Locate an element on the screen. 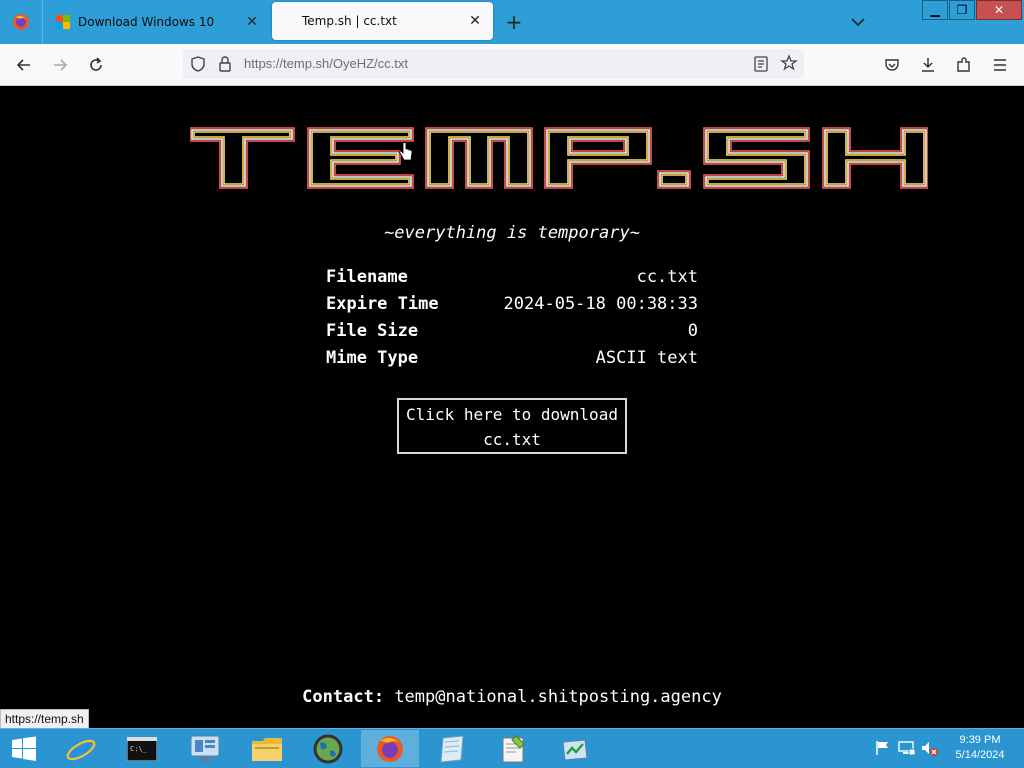 The height and width of the screenshot is (768, 1024). info-label: Mime Type is located at coordinates (372, 358).